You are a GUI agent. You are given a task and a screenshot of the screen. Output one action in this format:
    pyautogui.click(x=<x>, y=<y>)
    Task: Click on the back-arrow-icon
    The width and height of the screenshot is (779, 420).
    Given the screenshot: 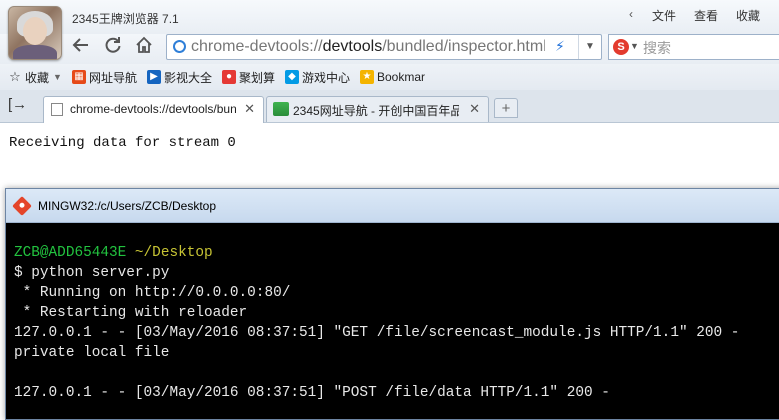 What is the action you would take?
    pyautogui.click(x=81, y=48)
    